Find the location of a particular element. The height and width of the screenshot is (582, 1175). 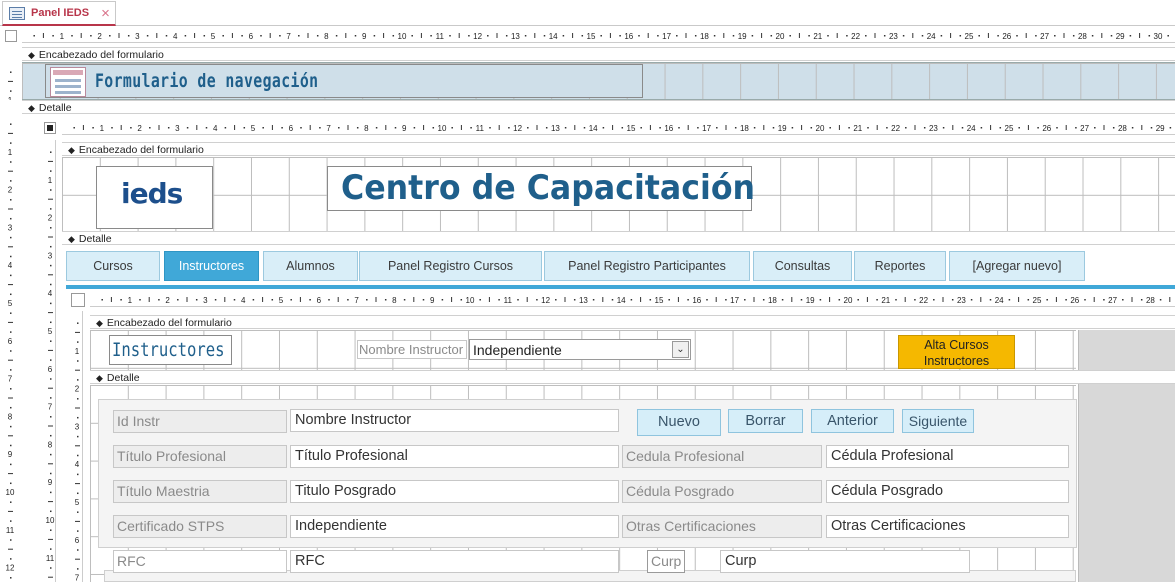

svg-text: 27 is located at coordinates (1084, 128).